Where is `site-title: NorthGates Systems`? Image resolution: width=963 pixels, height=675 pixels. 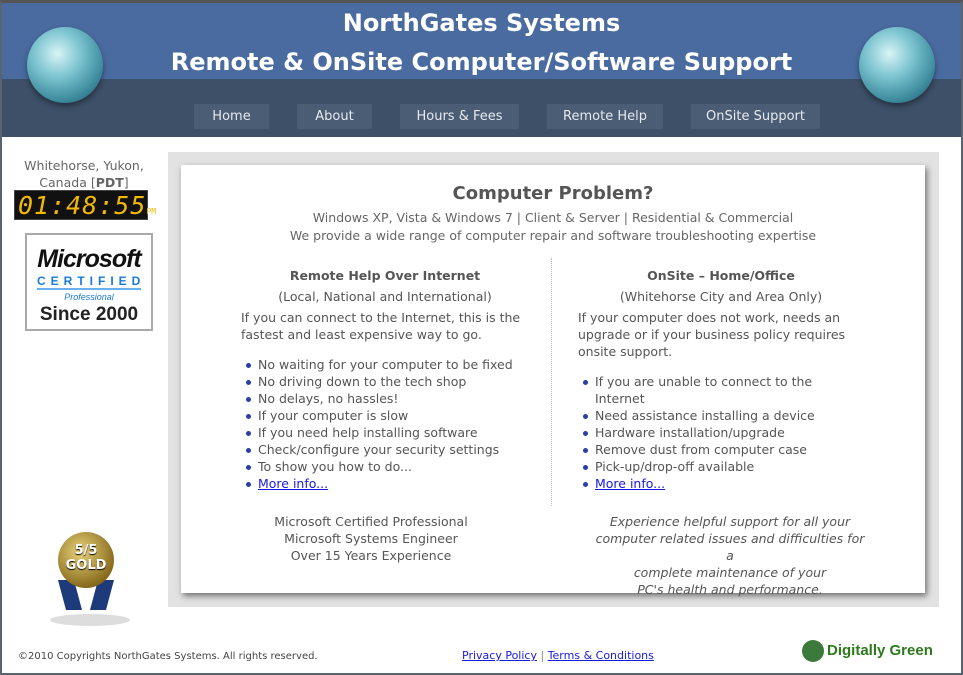
site-title: NorthGates Systems is located at coordinates (481, 23).